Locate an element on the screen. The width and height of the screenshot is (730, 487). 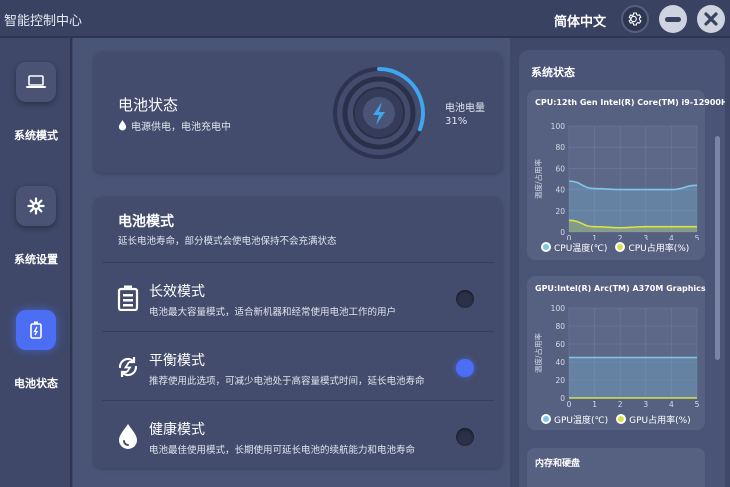
scrollbar is located at coordinates (717, 248).